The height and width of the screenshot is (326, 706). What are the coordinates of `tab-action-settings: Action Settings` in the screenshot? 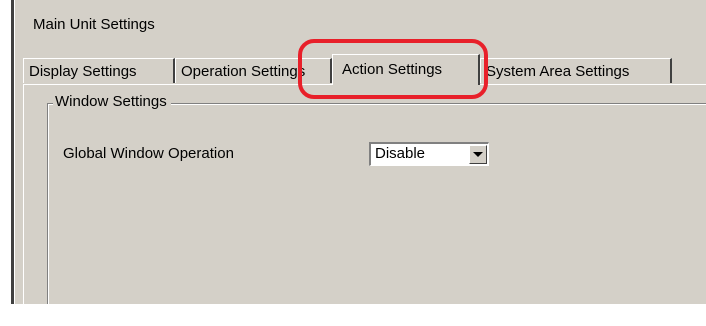 It's located at (406, 69).